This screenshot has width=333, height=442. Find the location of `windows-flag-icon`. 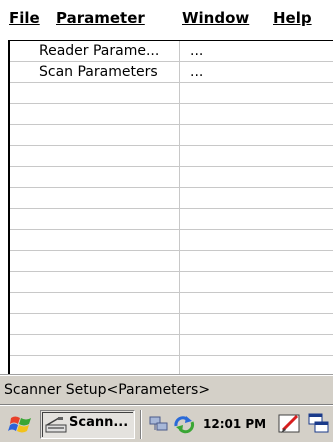

windows-flag-icon is located at coordinates (19, 424).